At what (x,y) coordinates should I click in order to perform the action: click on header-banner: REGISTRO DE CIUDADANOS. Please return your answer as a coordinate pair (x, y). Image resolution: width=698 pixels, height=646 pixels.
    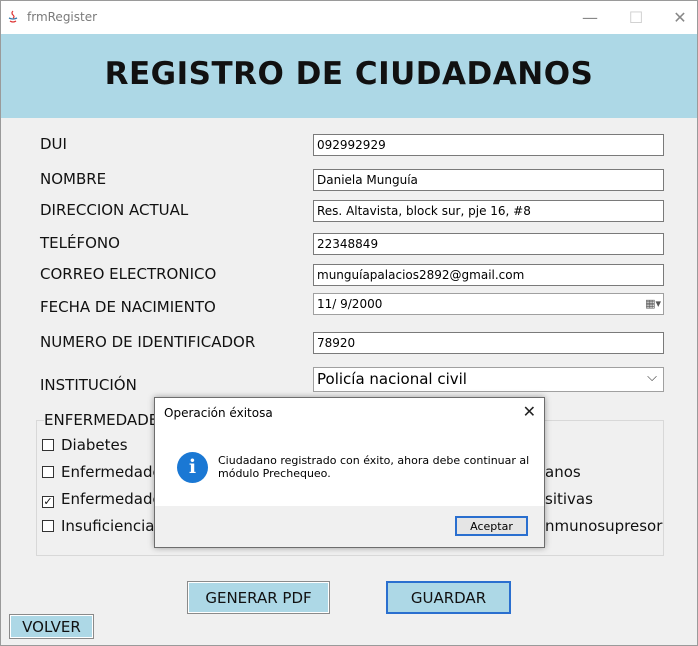
    Looking at the image, I should click on (349, 76).